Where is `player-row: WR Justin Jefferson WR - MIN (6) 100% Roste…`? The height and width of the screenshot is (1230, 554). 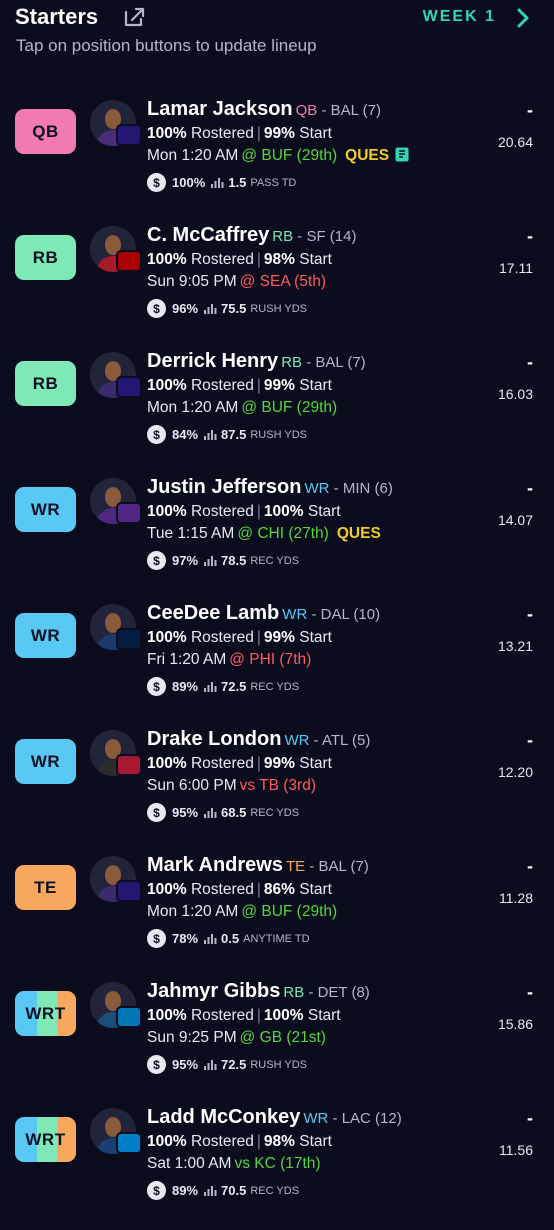
player-row: WR Justin Jefferson WR - MIN (6) 100% Roste… is located at coordinates (277, 537).